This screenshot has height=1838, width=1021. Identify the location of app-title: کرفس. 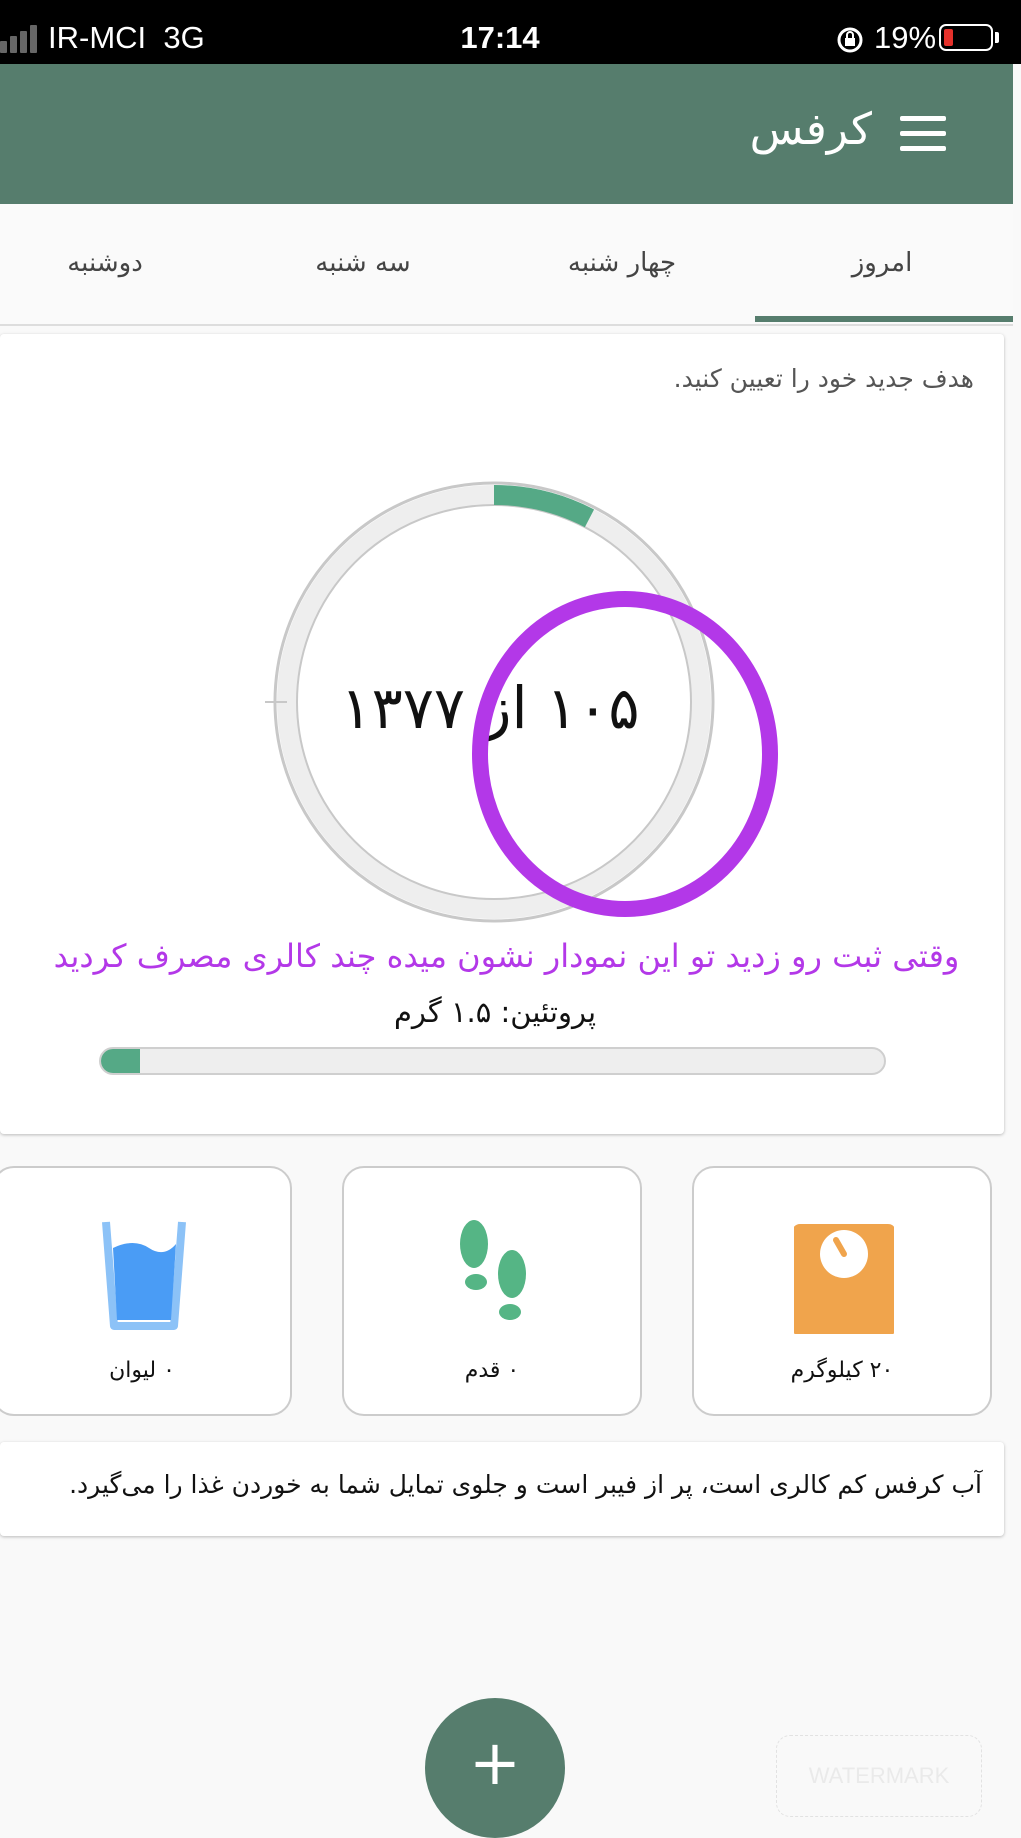
(810, 129).